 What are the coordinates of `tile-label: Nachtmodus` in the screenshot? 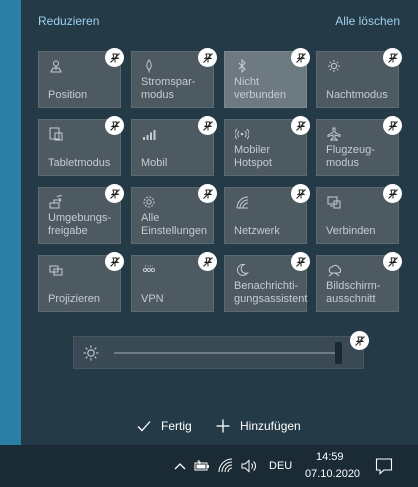 It's located at (357, 95).